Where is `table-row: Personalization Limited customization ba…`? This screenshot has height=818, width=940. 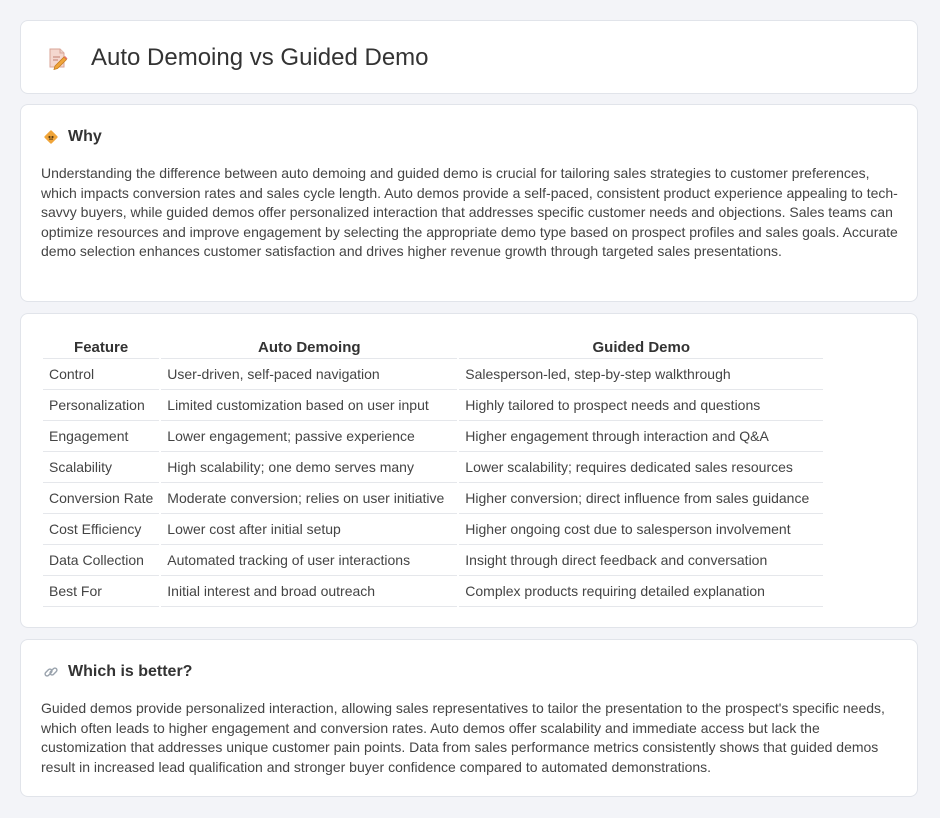
table-row: Personalization Limited customization ba… is located at coordinates (433, 405).